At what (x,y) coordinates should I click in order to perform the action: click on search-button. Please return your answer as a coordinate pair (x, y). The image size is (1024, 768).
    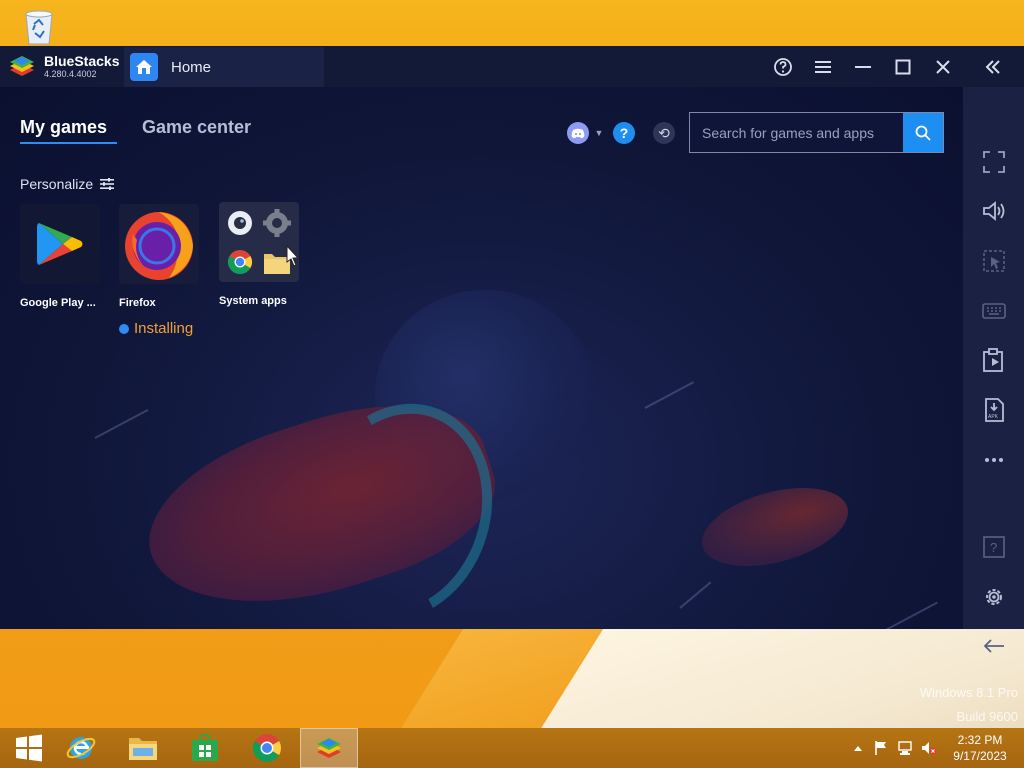
    Looking at the image, I should click on (923, 132).